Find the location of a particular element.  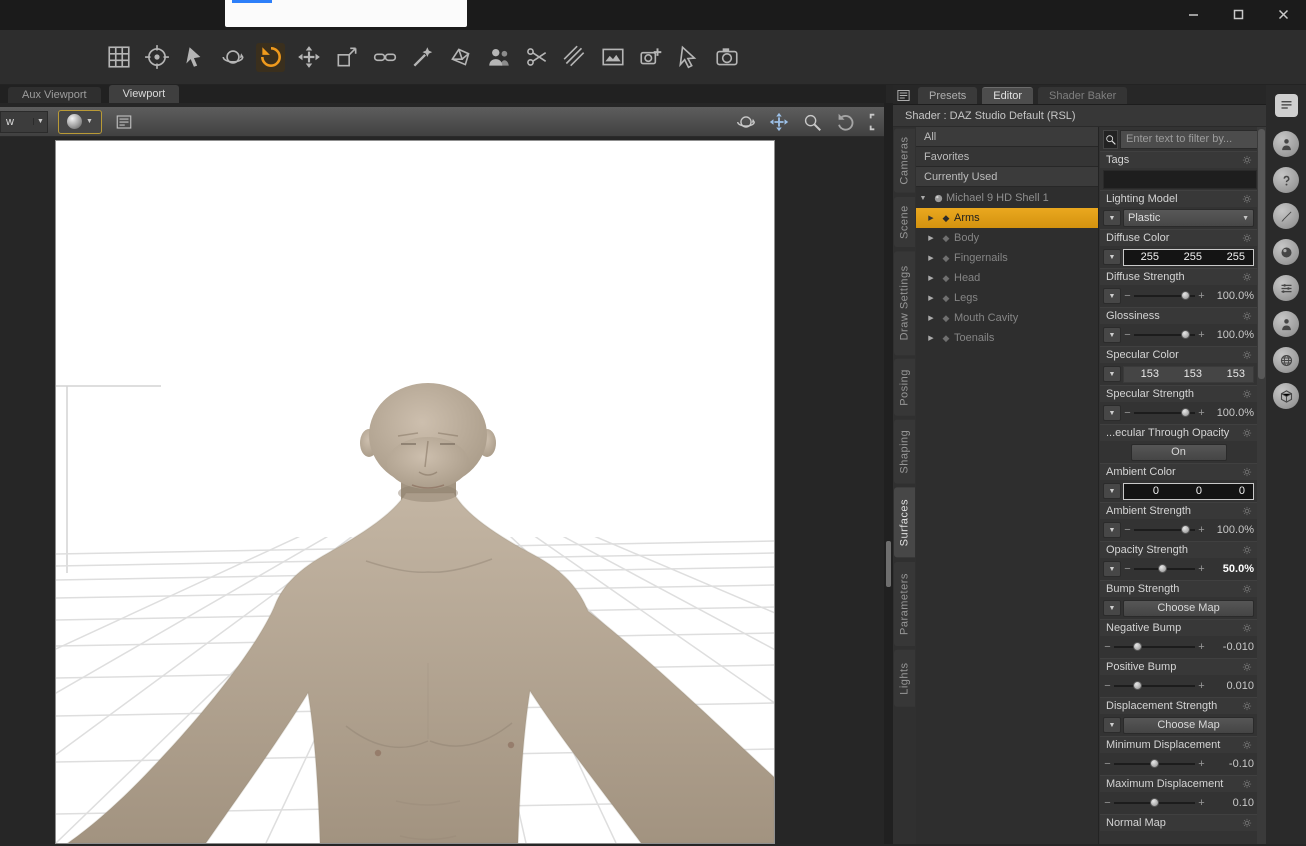

side-tab-parameters: Parameters is located at coordinates (904, 603).